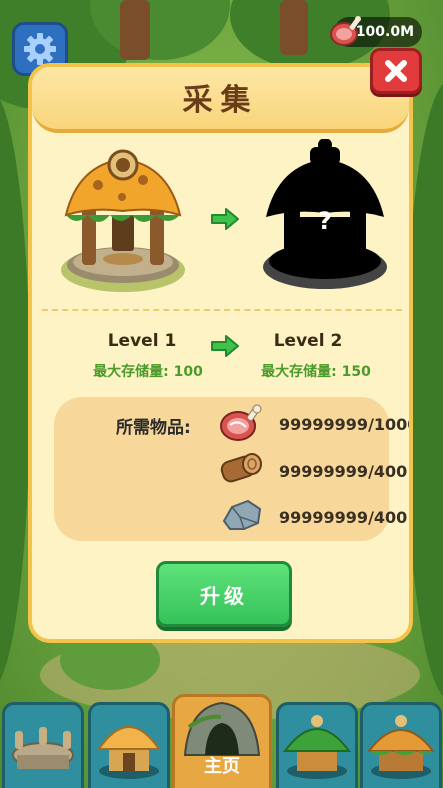 The height and width of the screenshot is (788, 443). Describe the element at coordinates (225, 219) in the screenshot. I see `arrow-right-icon` at that location.